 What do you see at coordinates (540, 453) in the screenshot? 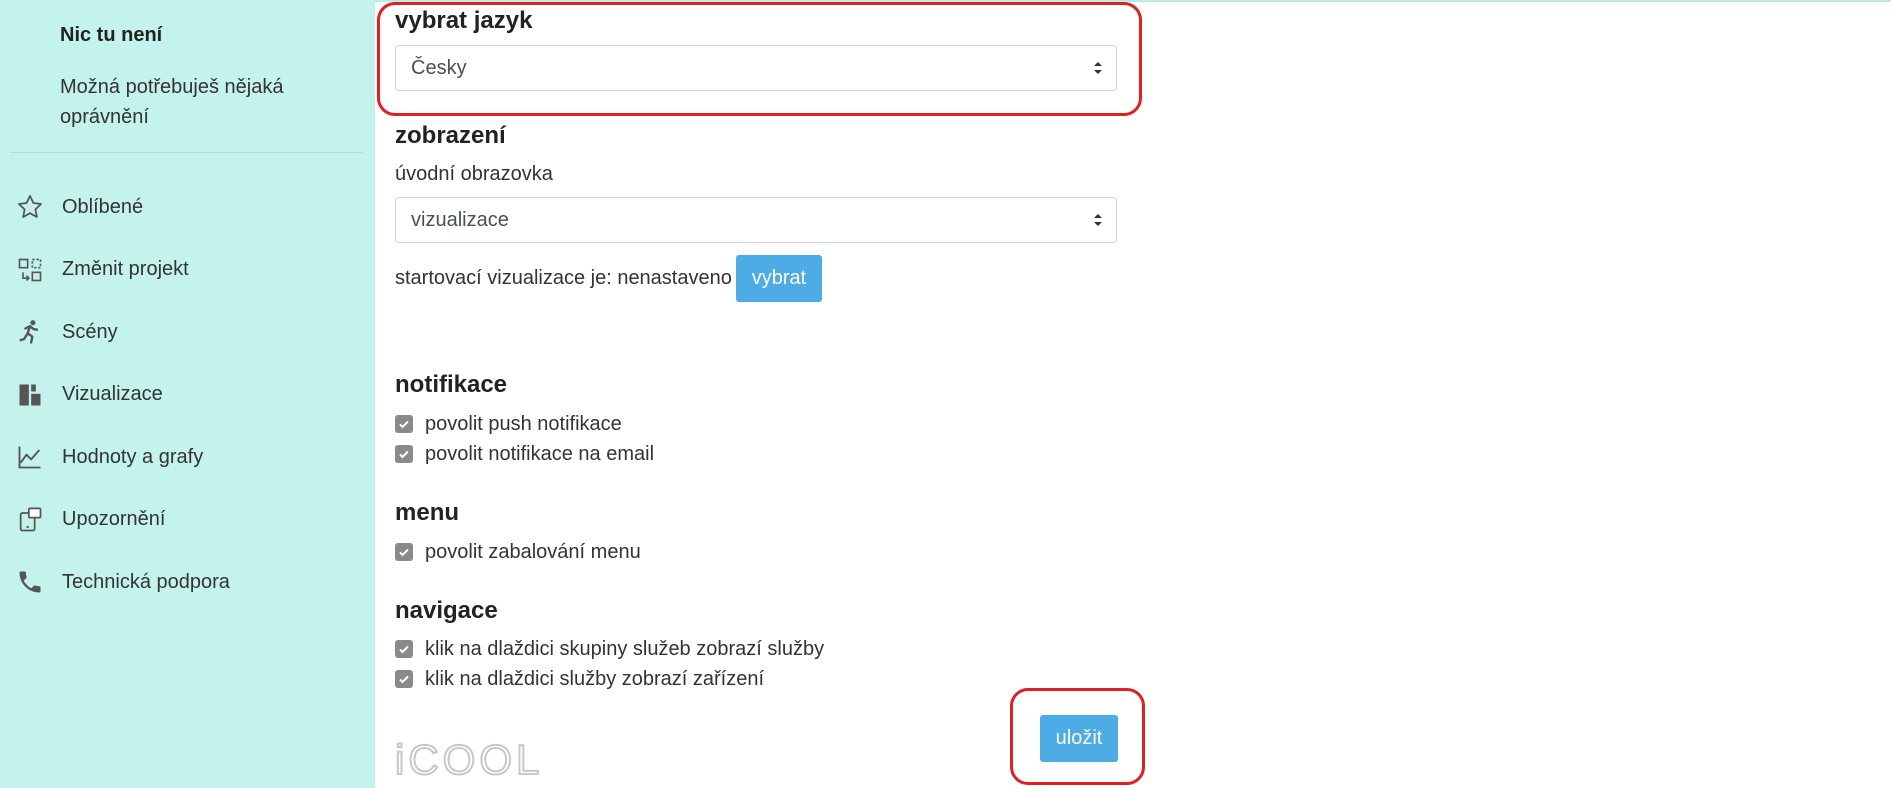
I see `checkbox-label: povolit notifikace na email` at bounding box center [540, 453].